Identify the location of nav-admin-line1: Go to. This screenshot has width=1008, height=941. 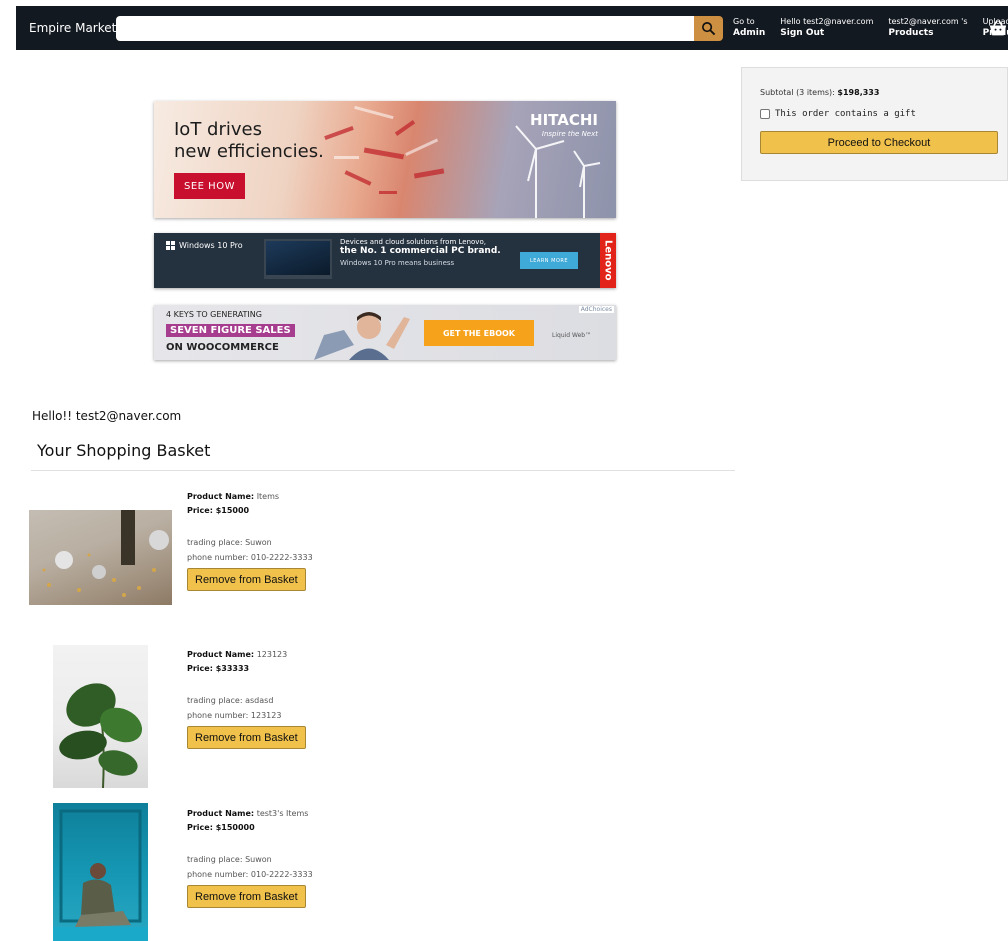
(744, 21).